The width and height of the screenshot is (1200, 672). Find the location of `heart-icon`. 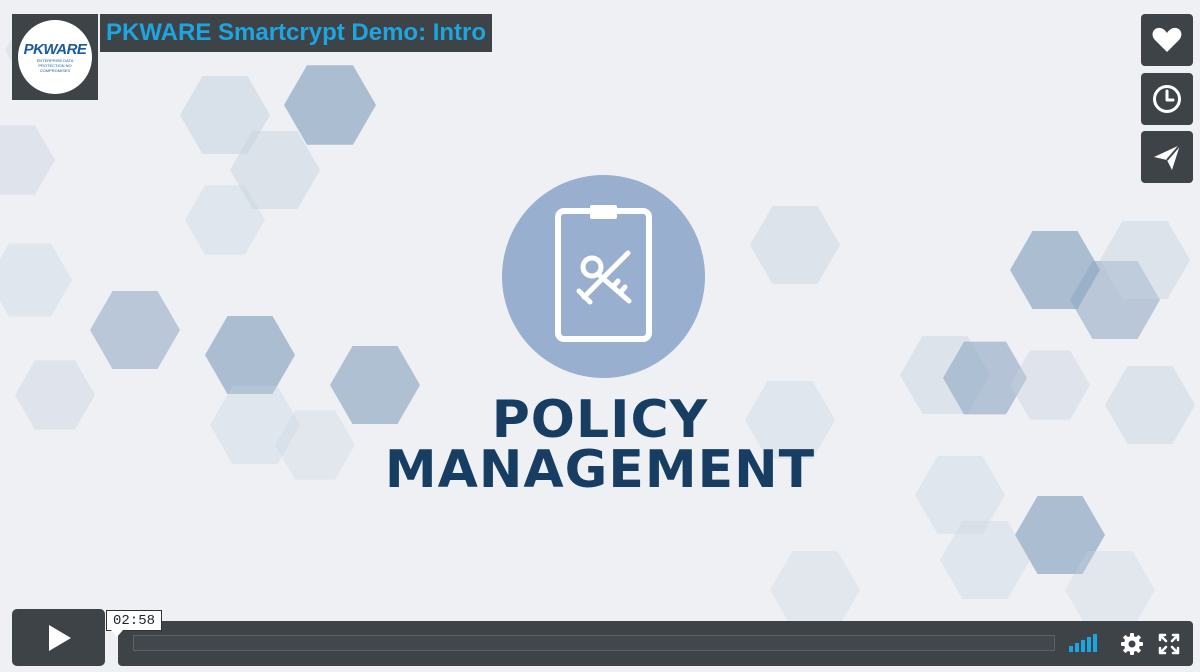

heart-icon is located at coordinates (1167, 39).